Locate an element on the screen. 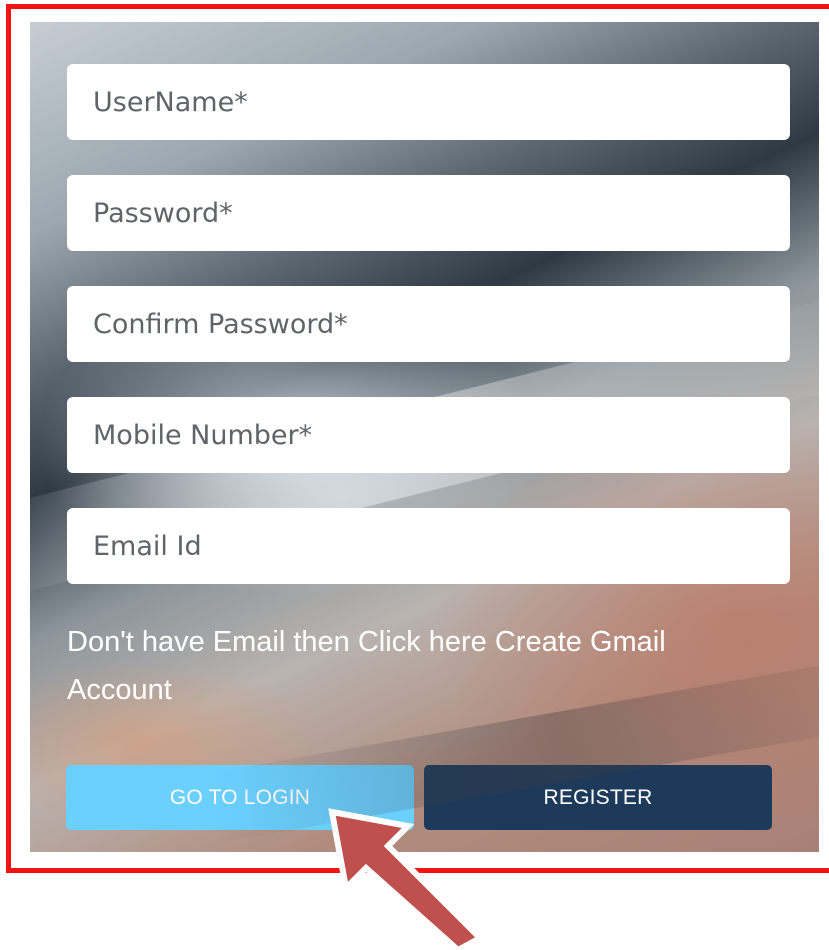 Image resolution: width=829 pixels, height=950 pixels. email-input is located at coordinates (428, 546).